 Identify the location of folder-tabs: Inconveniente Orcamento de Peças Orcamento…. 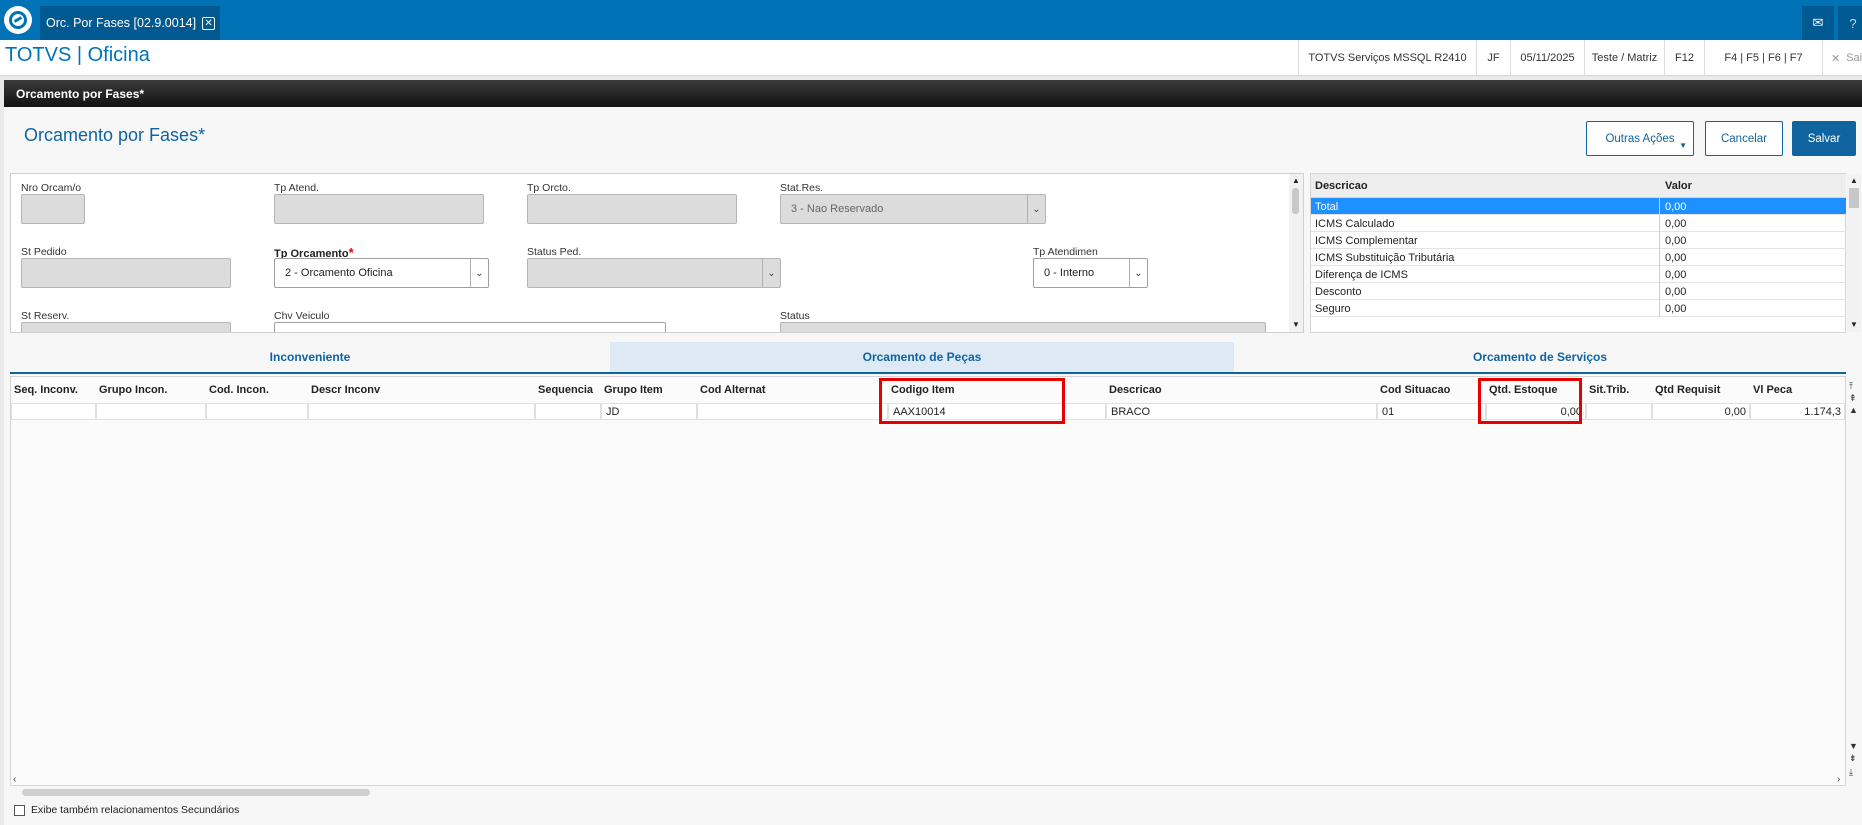
(928, 358).